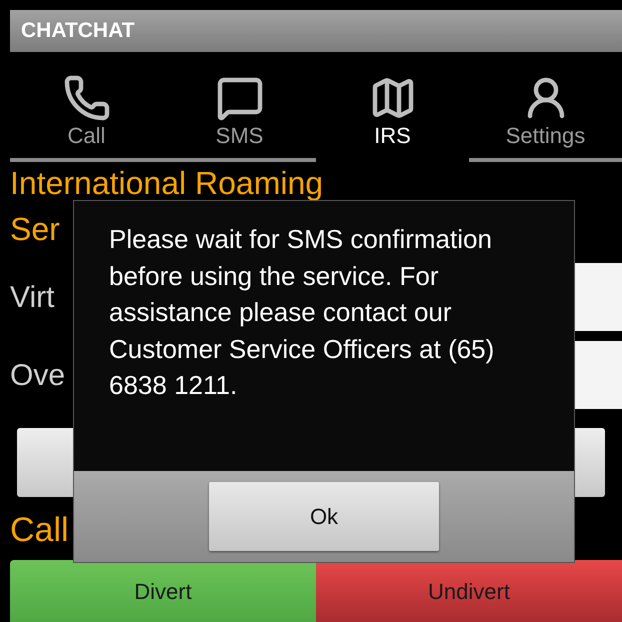  Describe the element at coordinates (545, 107) in the screenshot. I see `tab: Settings` at that location.